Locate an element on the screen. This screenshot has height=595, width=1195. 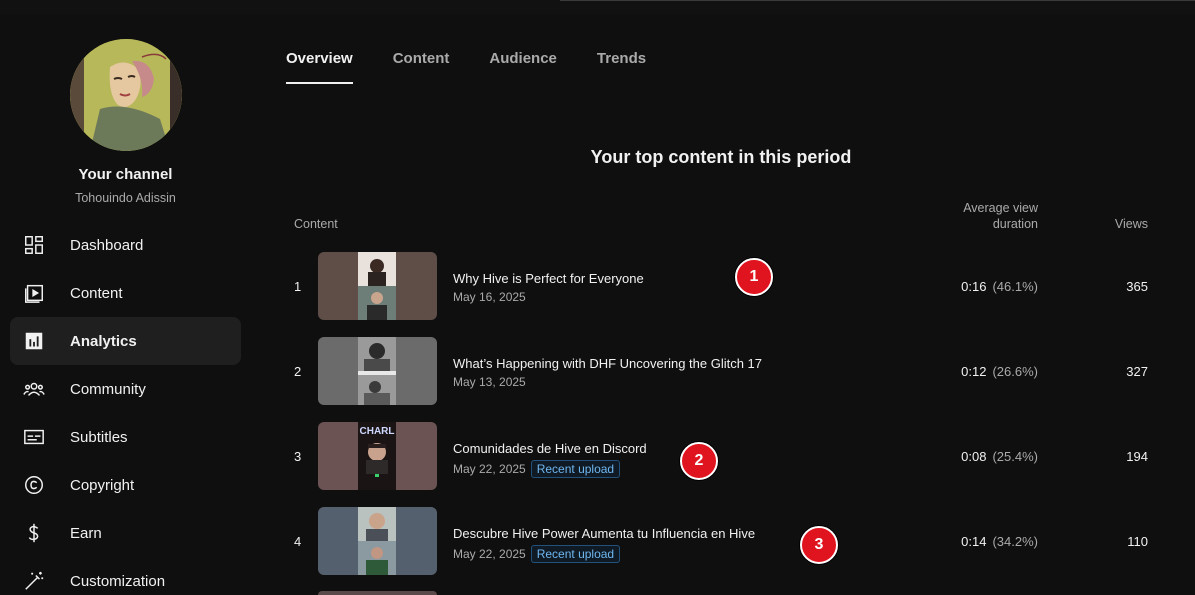
row-rank: 4 is located at coordinates (298, 541).